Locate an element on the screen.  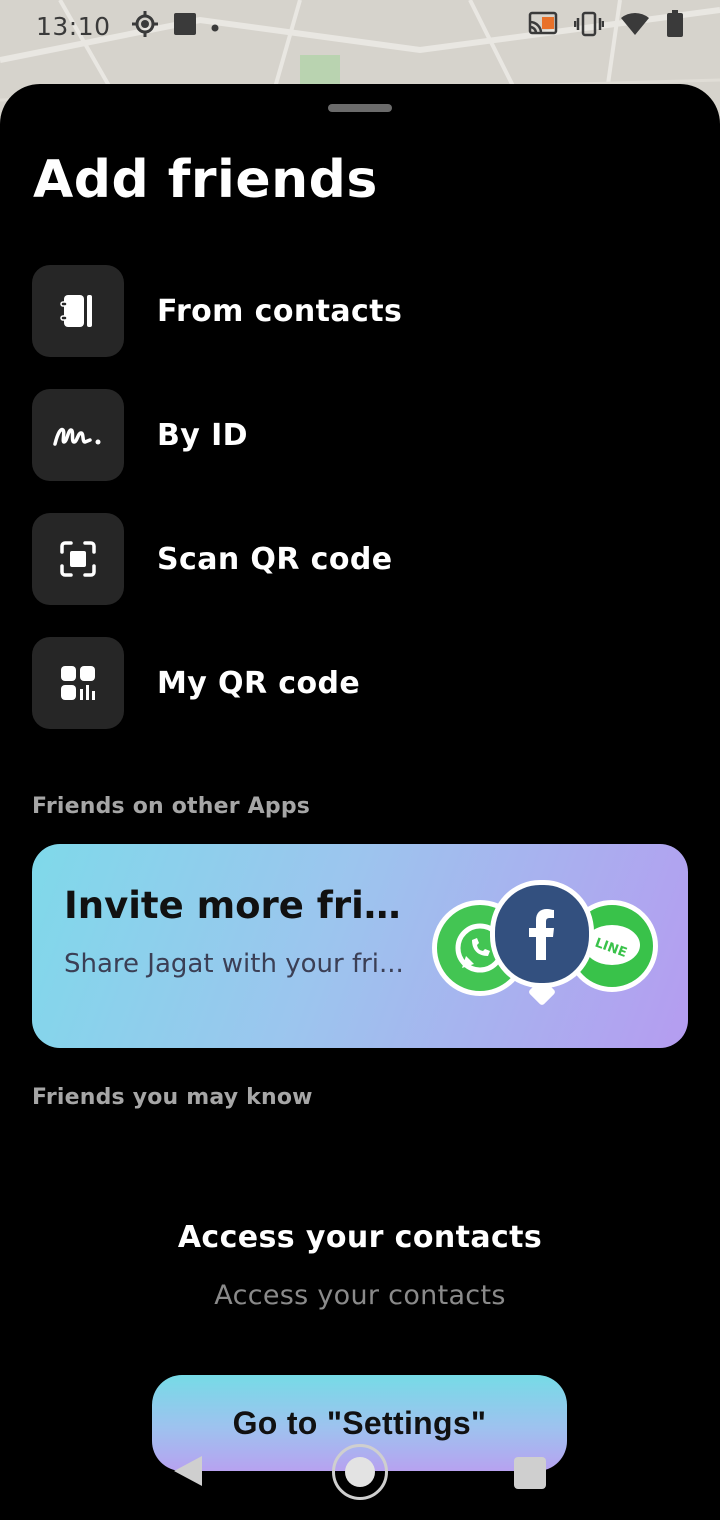
qr-code-icon is located at coordinates (78, 683).